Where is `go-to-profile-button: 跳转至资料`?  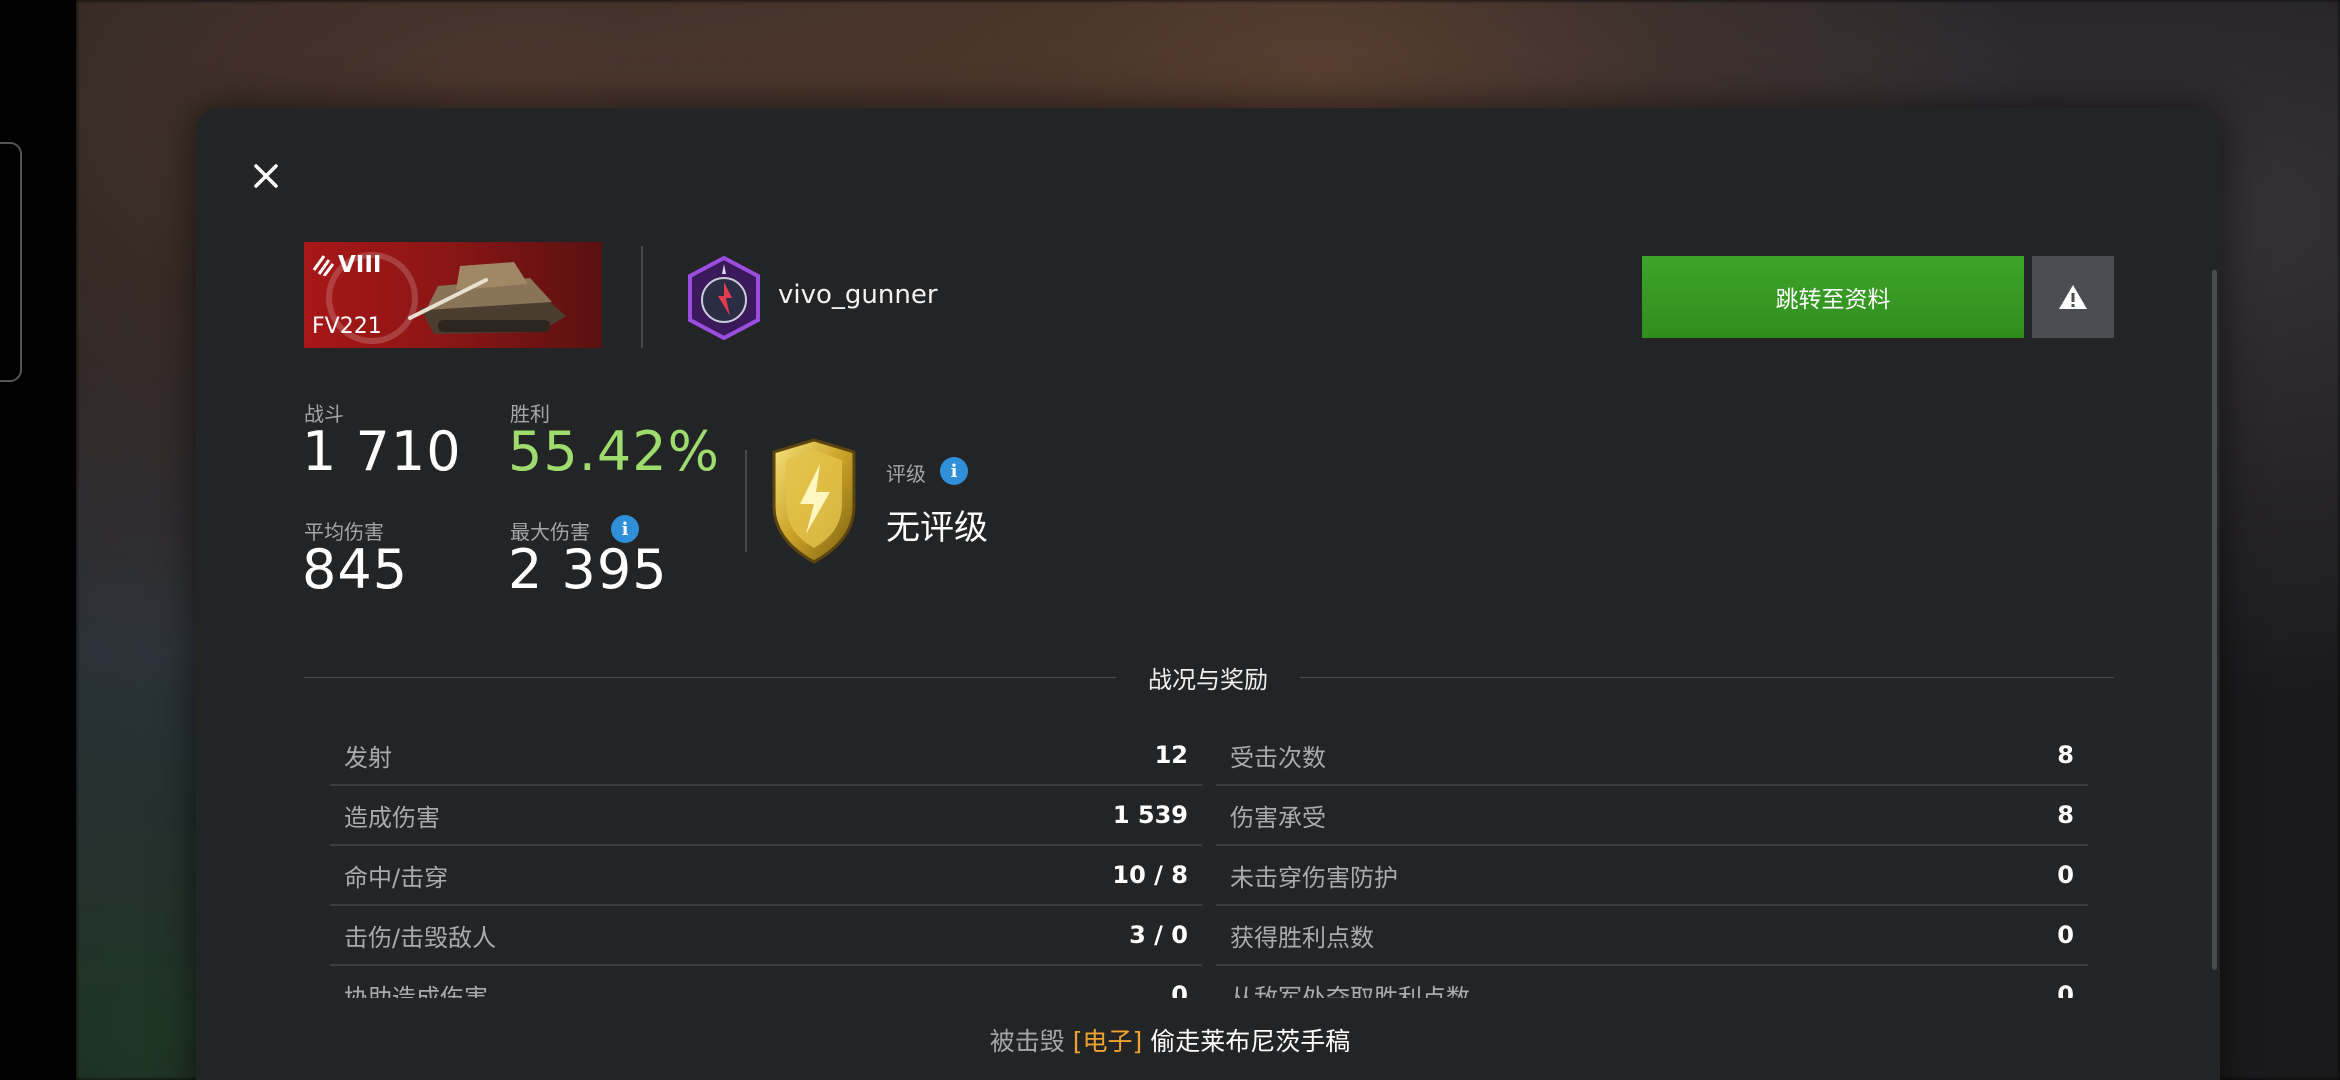
go-to-profile-button: 跳转至资料 is located at coordinates (1833, 297).